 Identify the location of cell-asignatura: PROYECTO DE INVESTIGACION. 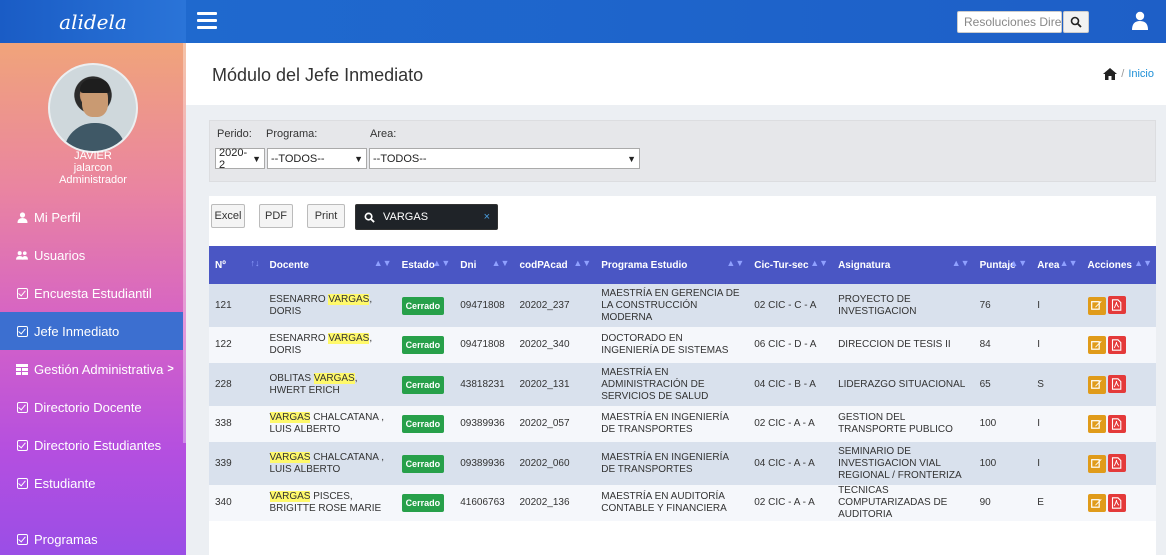
(877, 305).